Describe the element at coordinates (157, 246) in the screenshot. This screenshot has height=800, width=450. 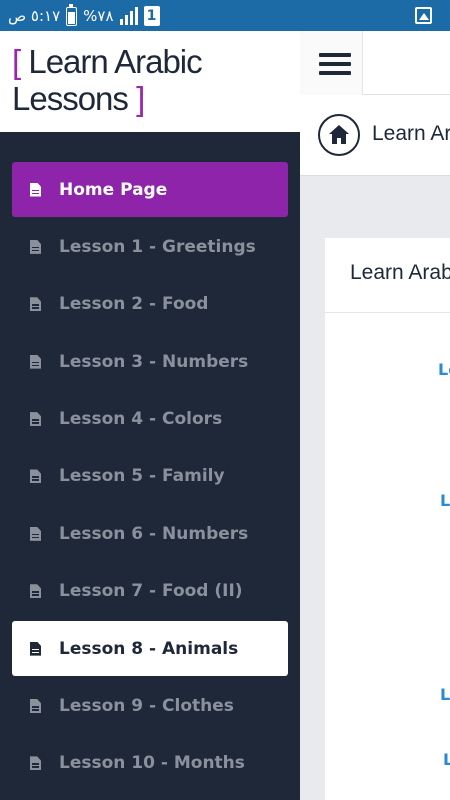
I see `sidebar-item-label: Lesson 1 - Greetings` at that location.